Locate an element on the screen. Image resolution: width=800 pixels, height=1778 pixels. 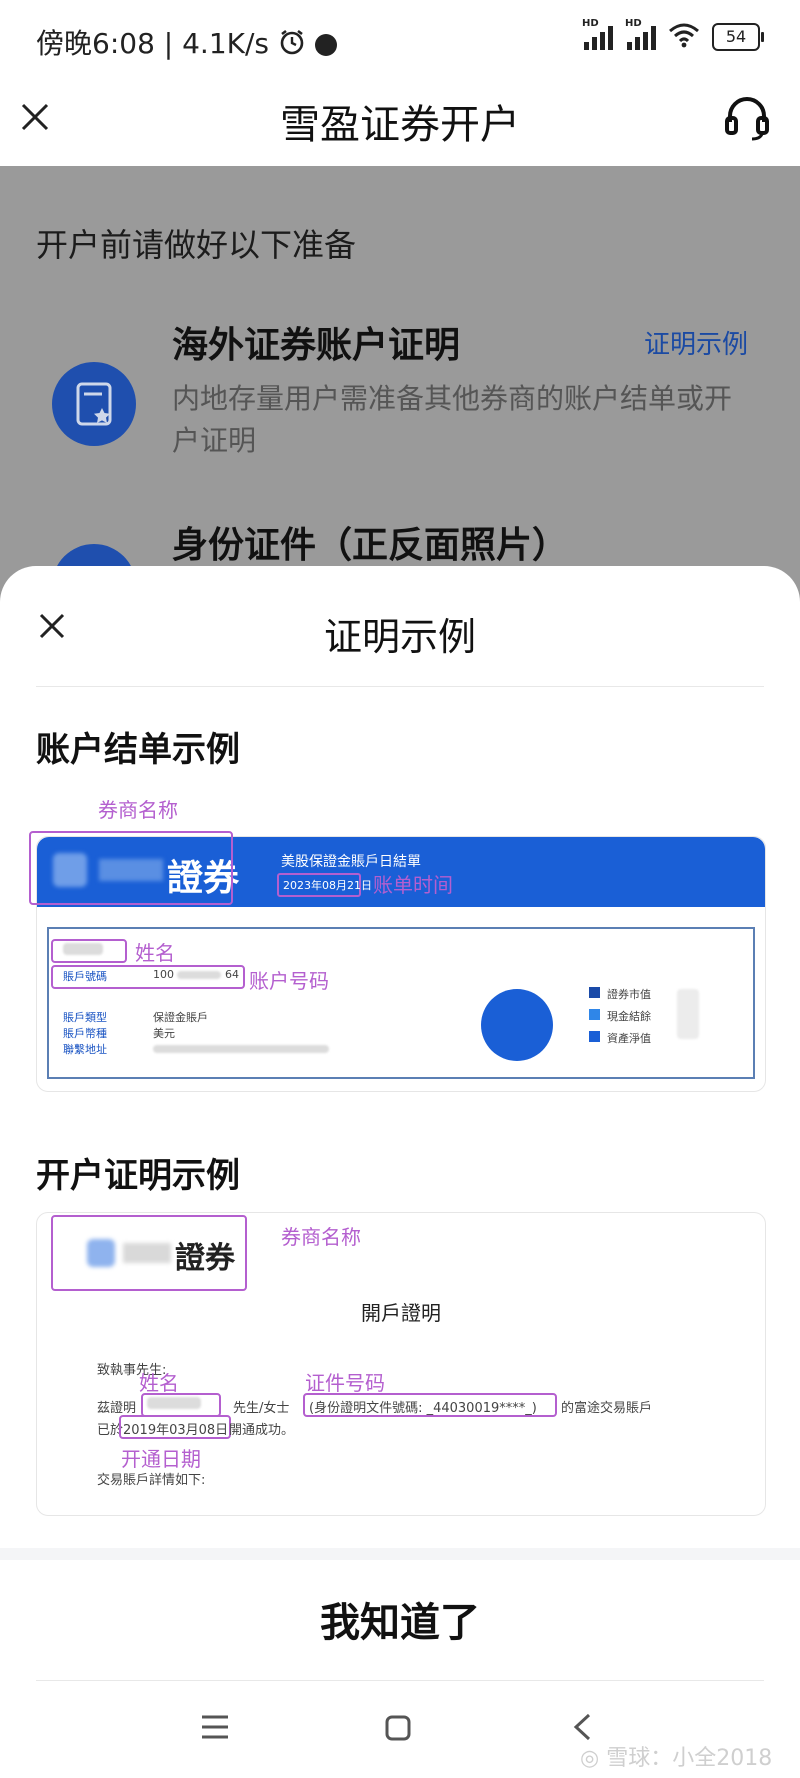
item-overseas-desc: 内地存量用户需准备其他券商的账户结单或开户证明 is located at coordinates (452, 419).